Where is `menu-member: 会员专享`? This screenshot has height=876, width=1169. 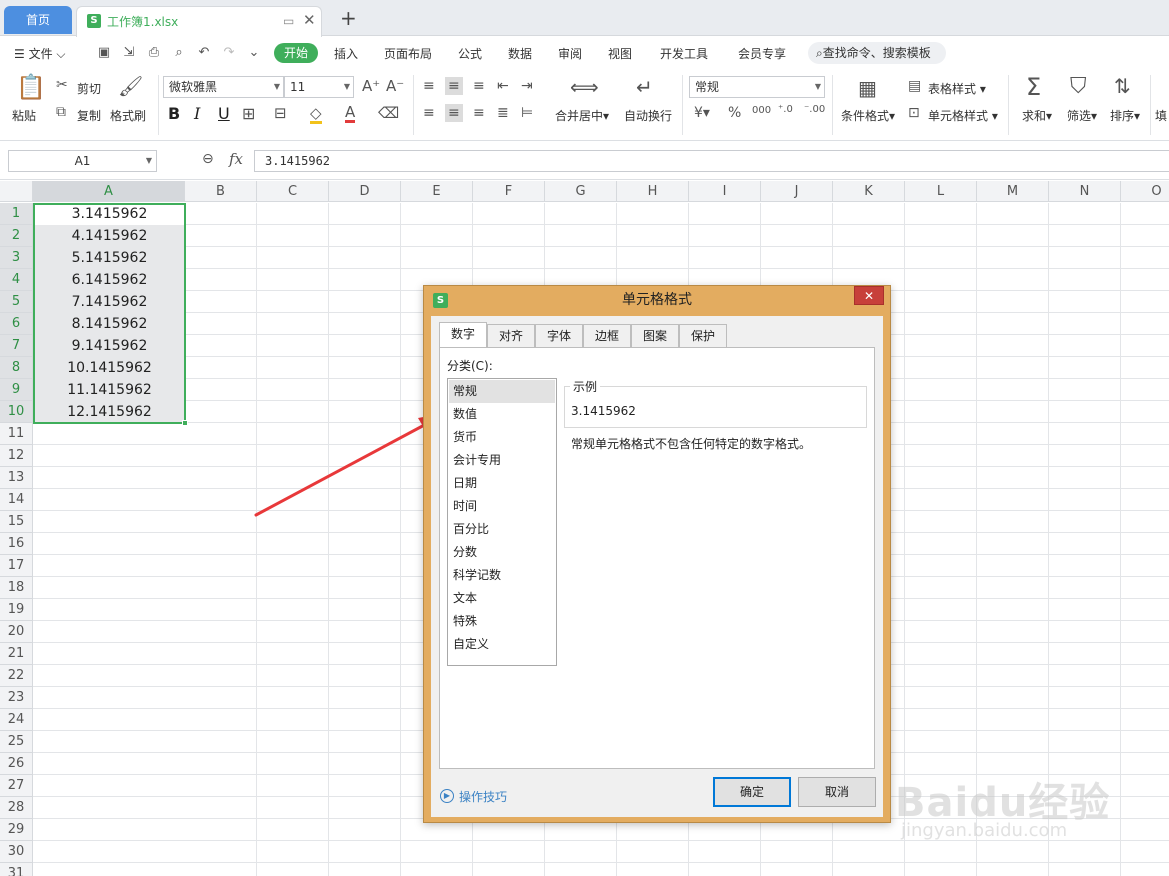 menu-member: 会员专享 is located at coordinates (762, 53).